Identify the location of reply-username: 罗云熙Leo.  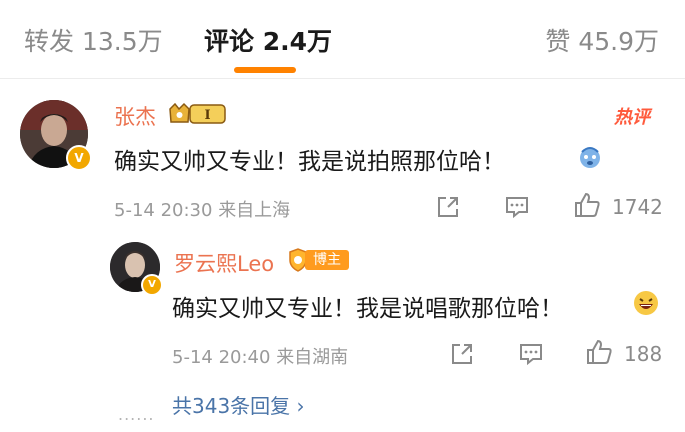
(224, 263).